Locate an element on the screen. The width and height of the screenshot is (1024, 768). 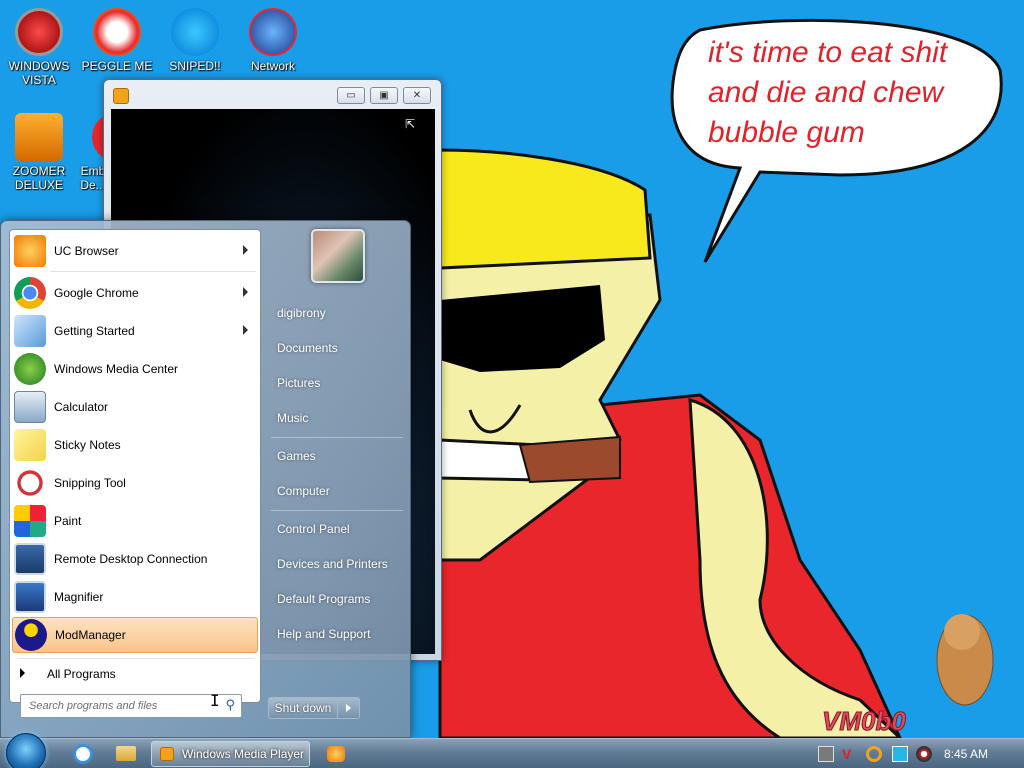
user-avatar is located at coordinates (338, 256).